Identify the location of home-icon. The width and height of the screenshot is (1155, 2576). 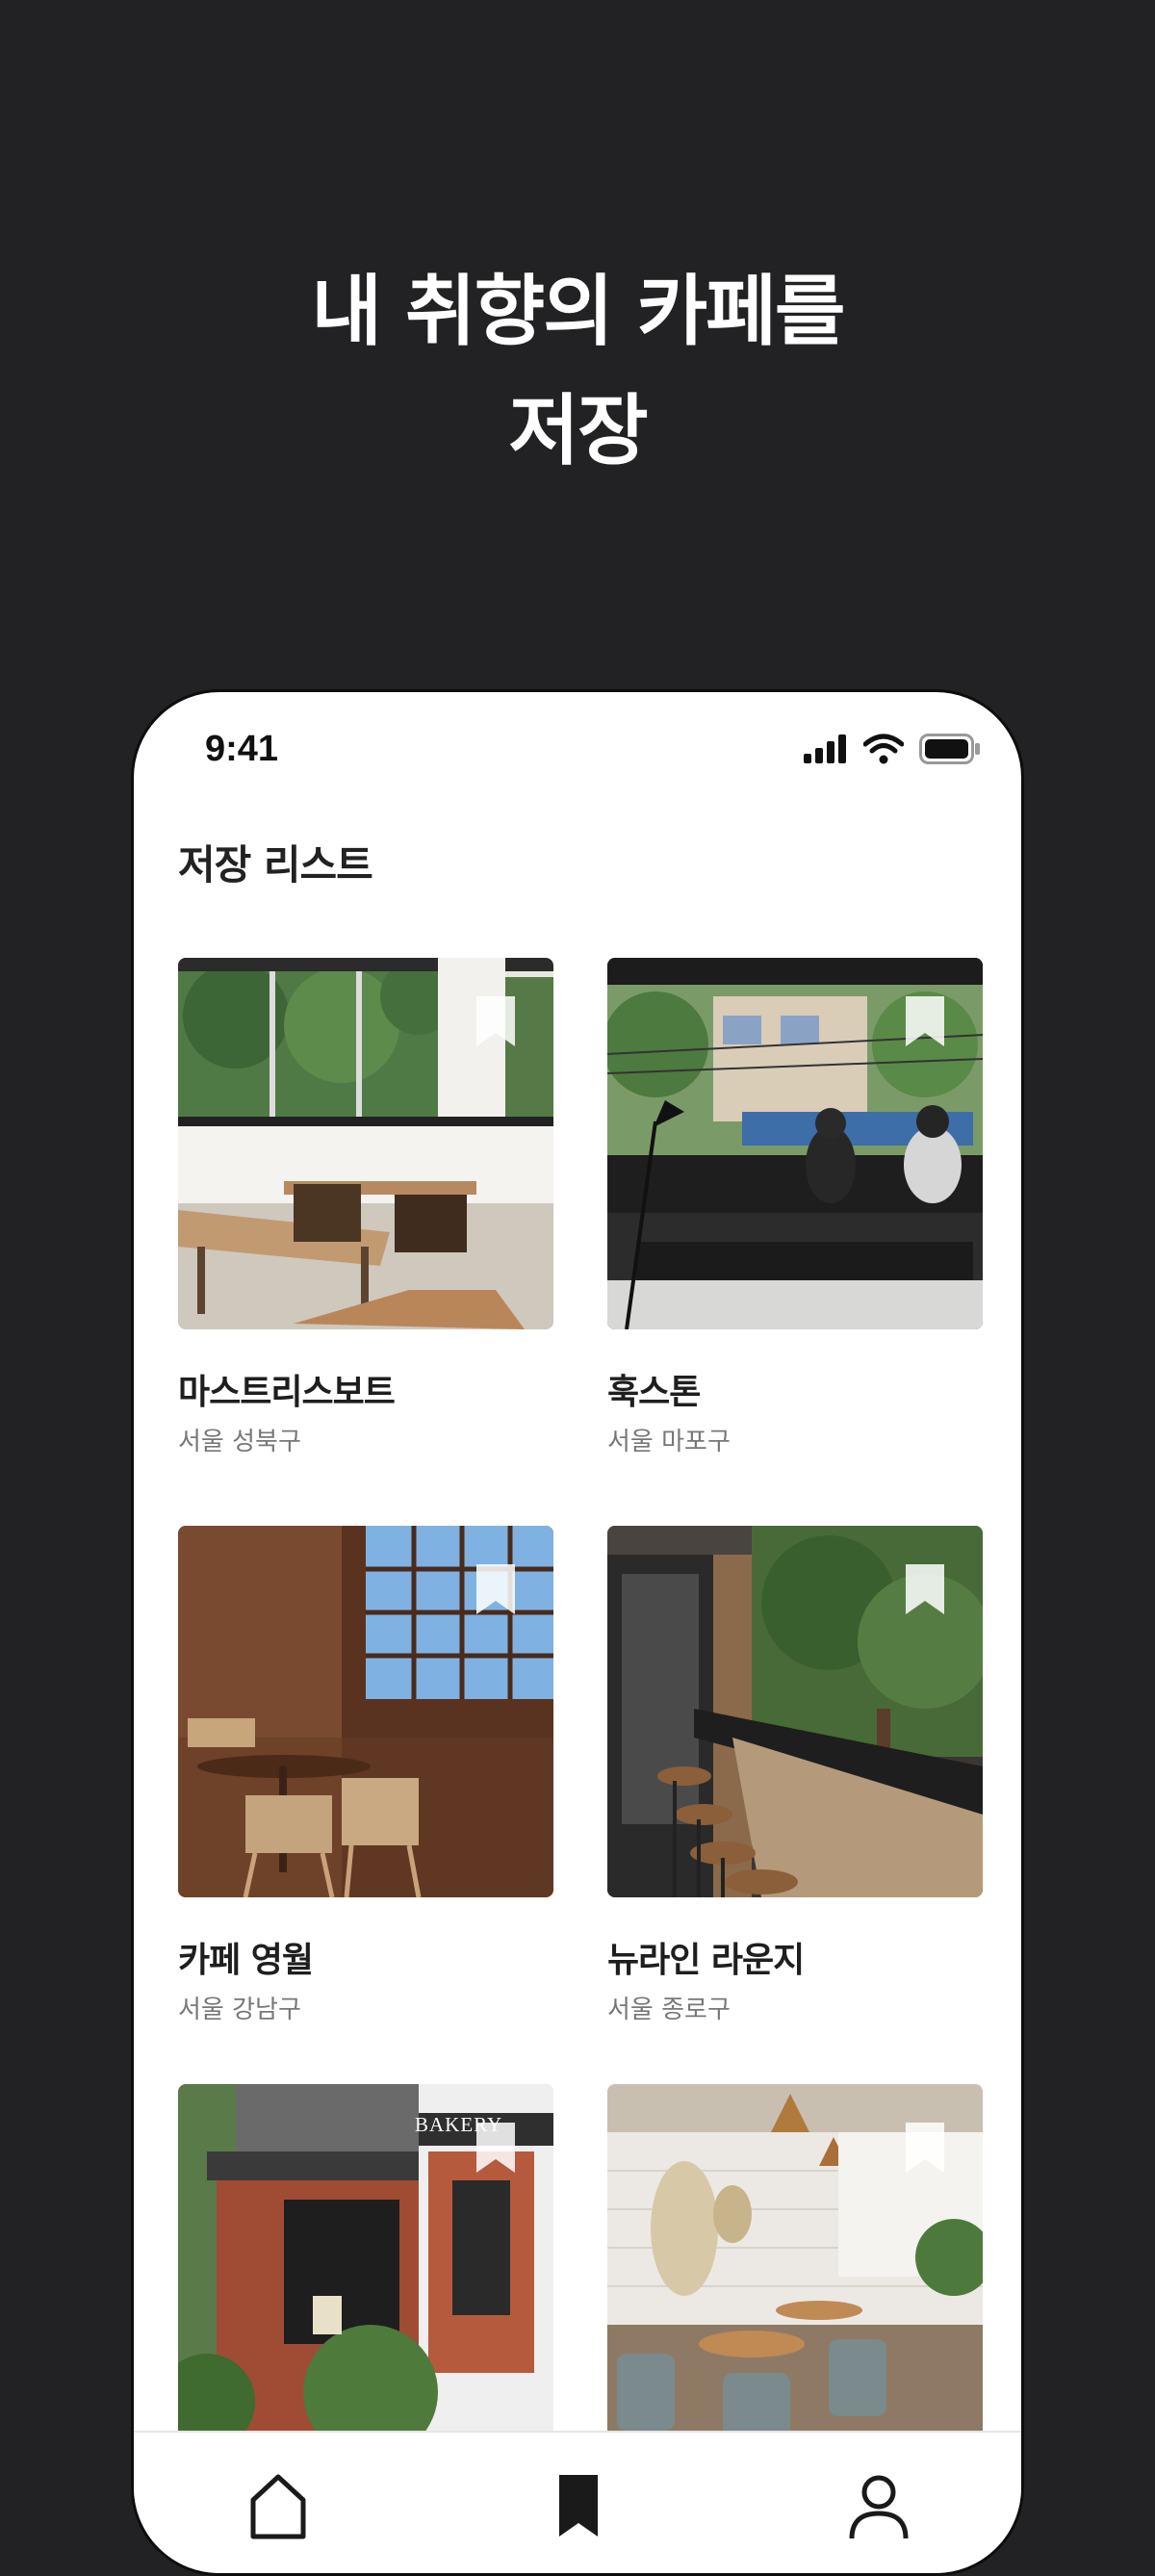
(278, 2504).